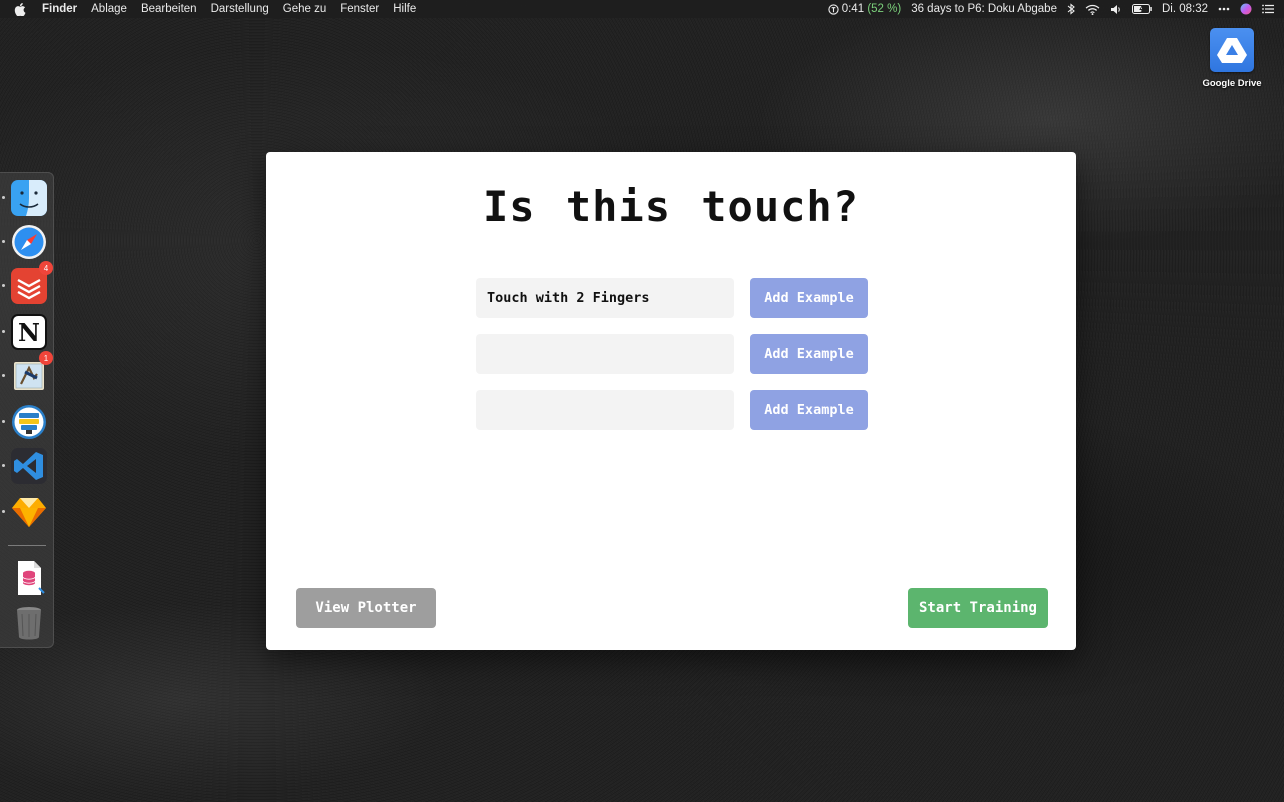  Describe the element at coordinates (46, 358) in the screenshot. I see `notification-badge: 1` at that location.